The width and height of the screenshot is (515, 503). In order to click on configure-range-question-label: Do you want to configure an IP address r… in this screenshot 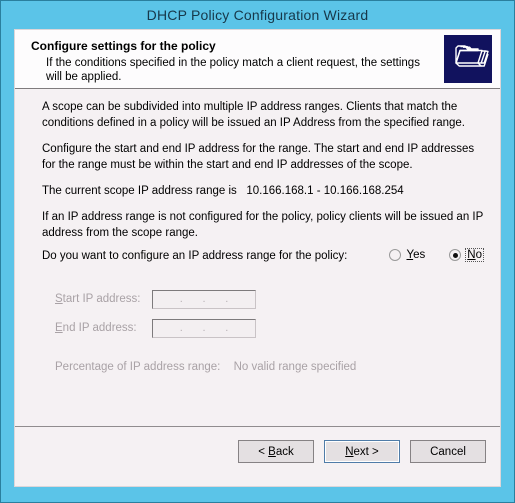, I will do `click(195, 256)`.